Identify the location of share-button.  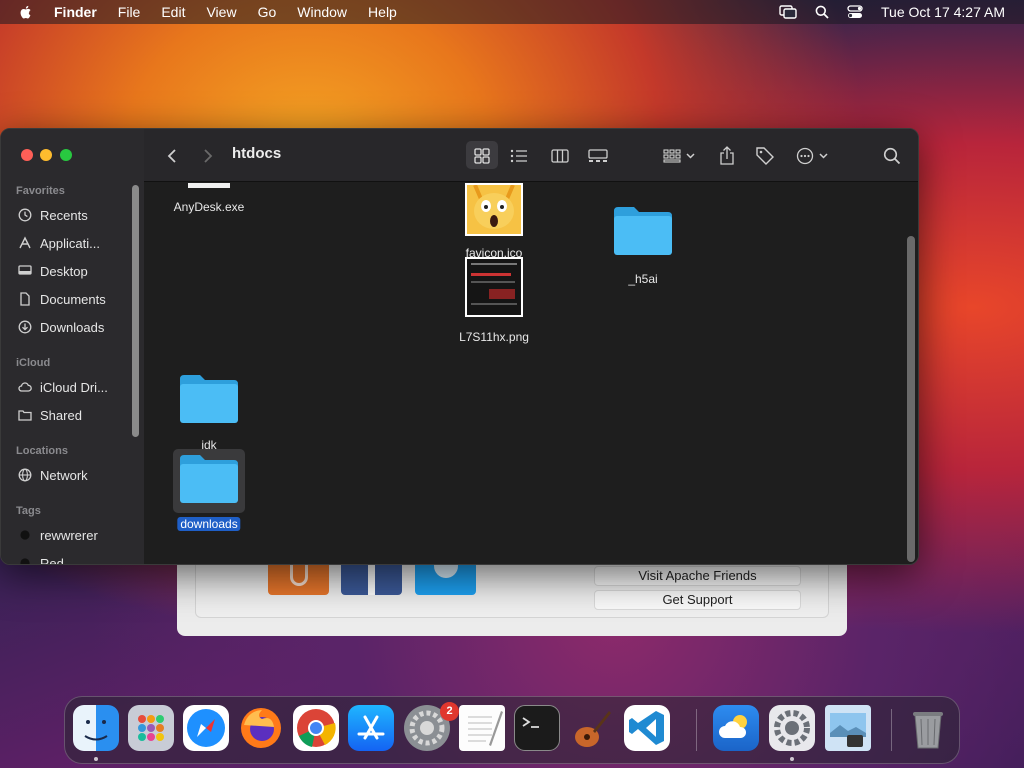
(727, 156).